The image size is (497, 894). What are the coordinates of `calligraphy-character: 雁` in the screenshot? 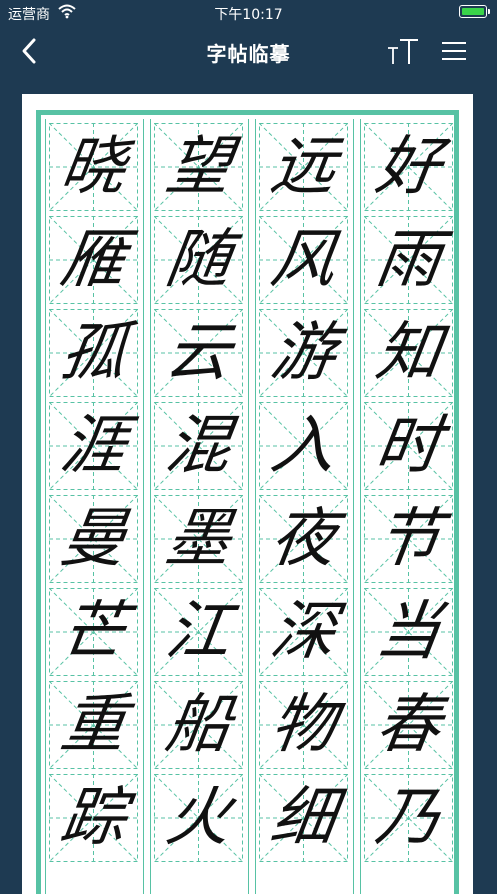 It's located at (93, 260).